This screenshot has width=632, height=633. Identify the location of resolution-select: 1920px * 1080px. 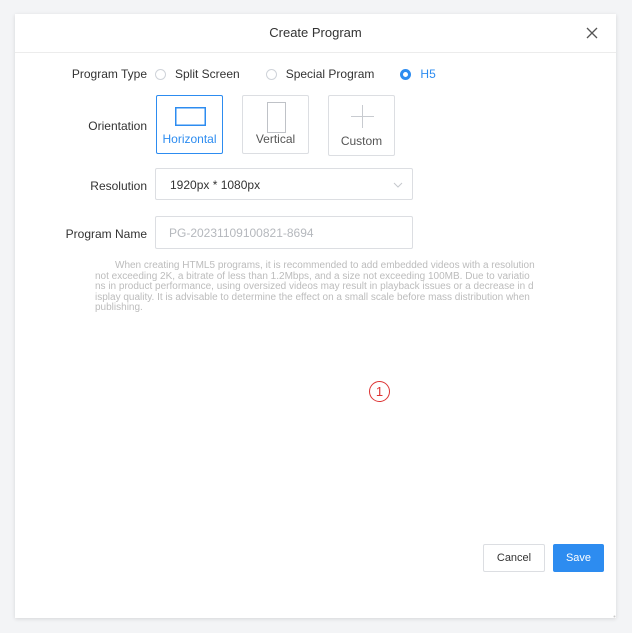
(284, 184).